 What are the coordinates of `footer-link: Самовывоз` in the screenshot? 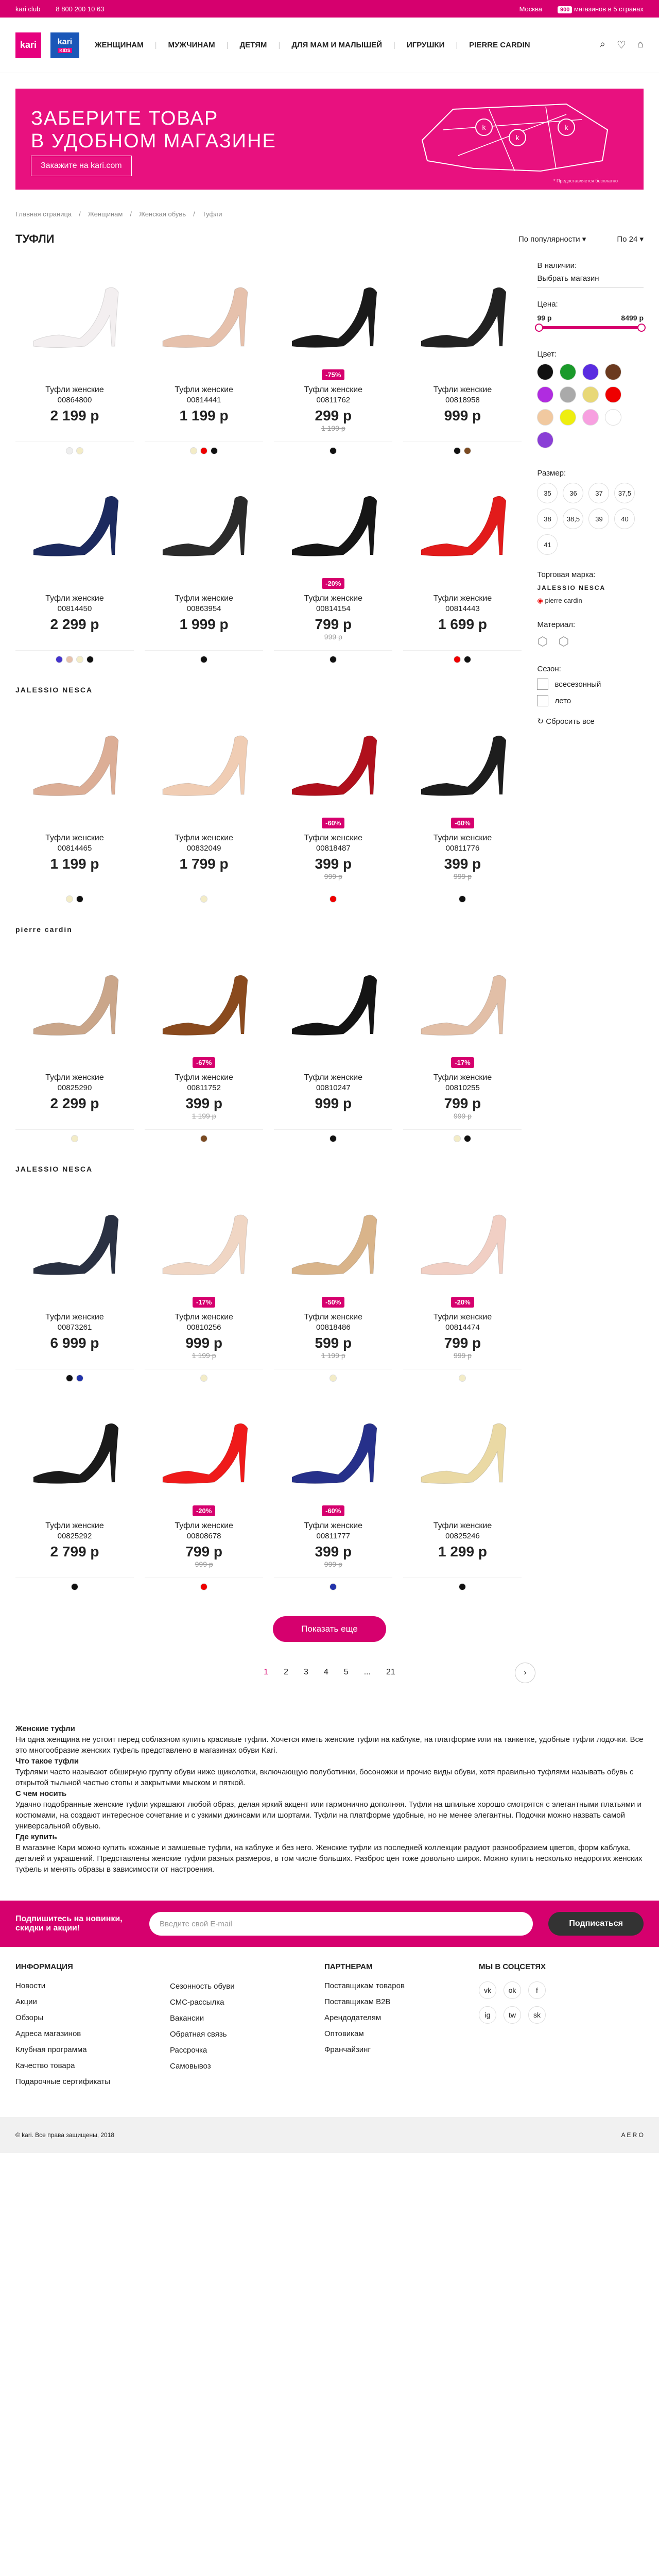 It's located at (247, 2066).